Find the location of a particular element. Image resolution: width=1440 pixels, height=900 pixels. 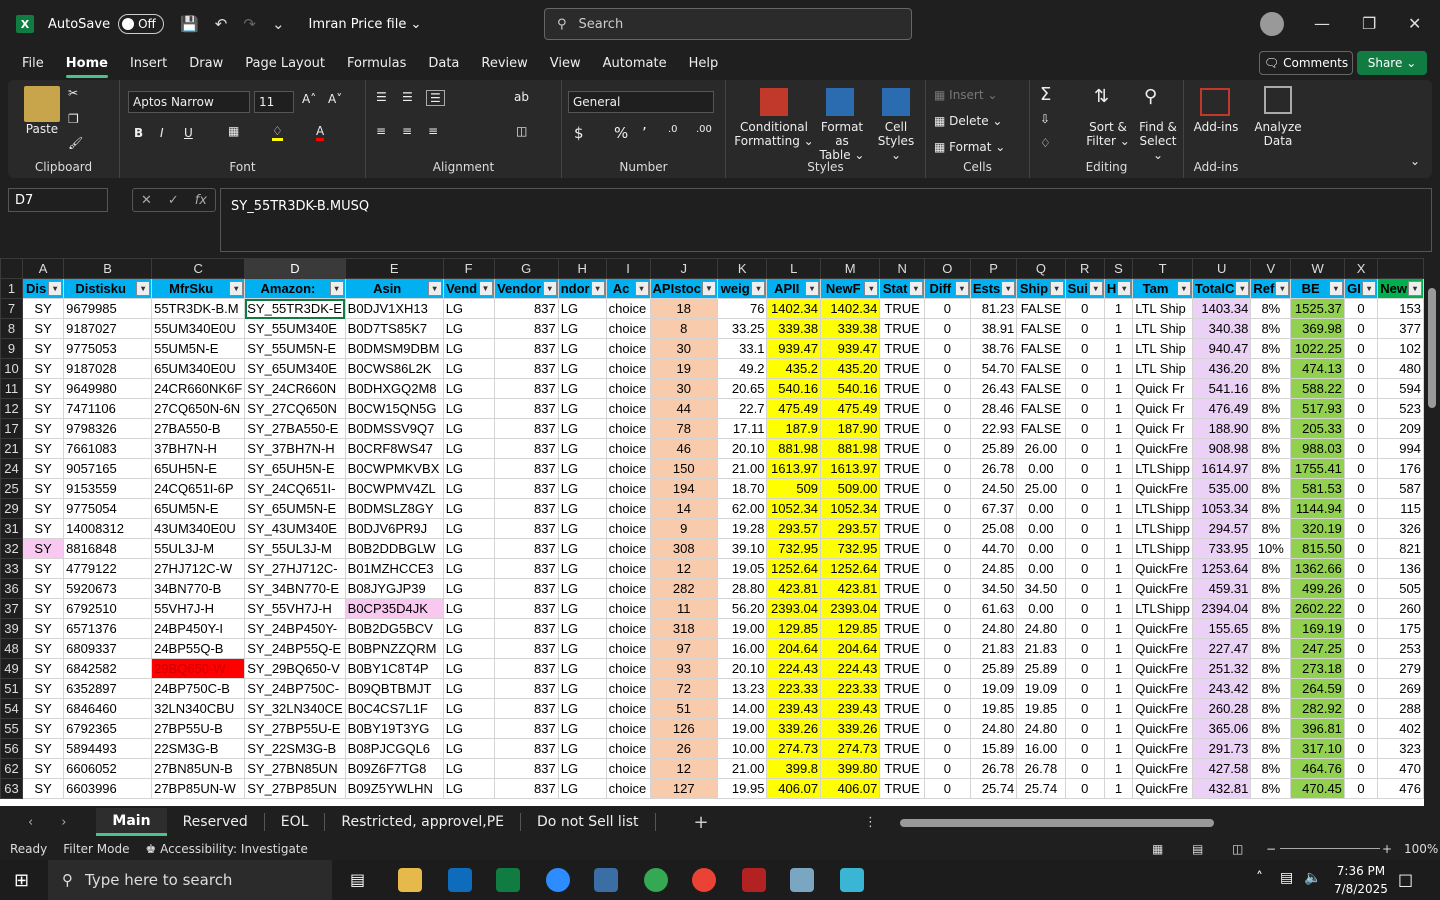

cell: 17.11 is located at coordinates (742, 428).